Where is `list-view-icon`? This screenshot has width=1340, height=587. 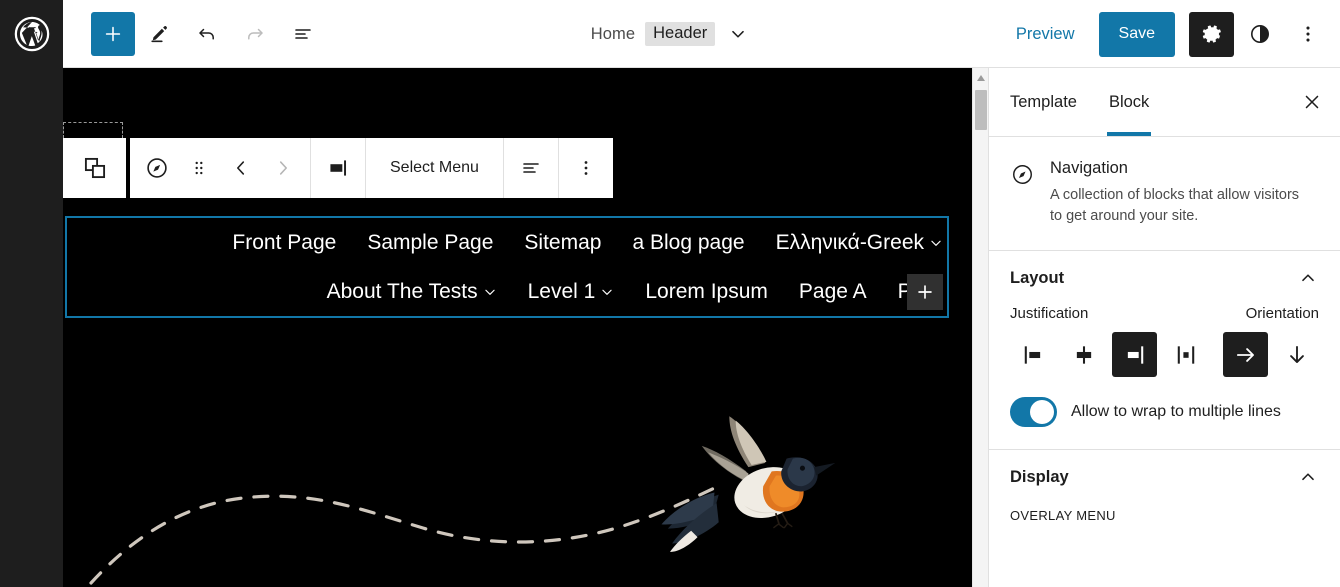
list-view-icon is located at coordinates (303, 33).